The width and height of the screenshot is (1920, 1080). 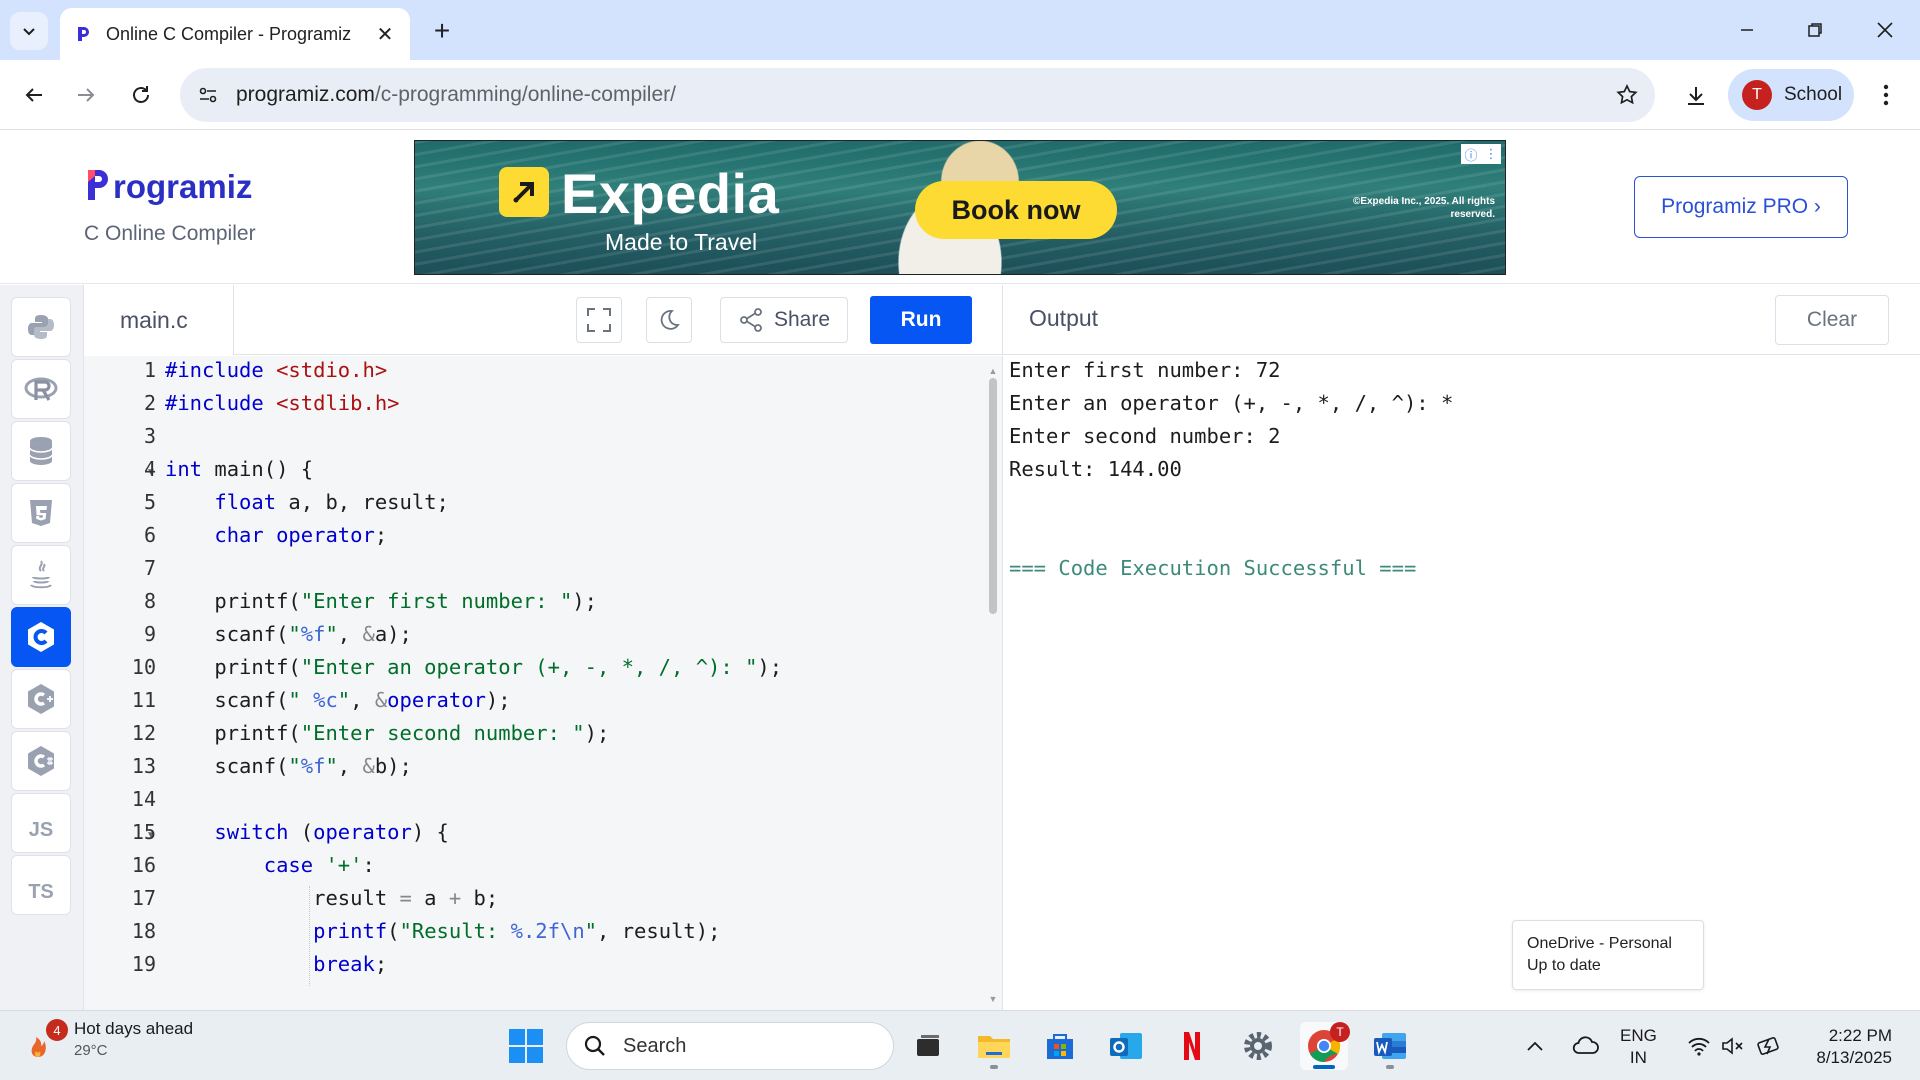 I want to click on tab-close-icon: ✕, so click(x=385, y=34).